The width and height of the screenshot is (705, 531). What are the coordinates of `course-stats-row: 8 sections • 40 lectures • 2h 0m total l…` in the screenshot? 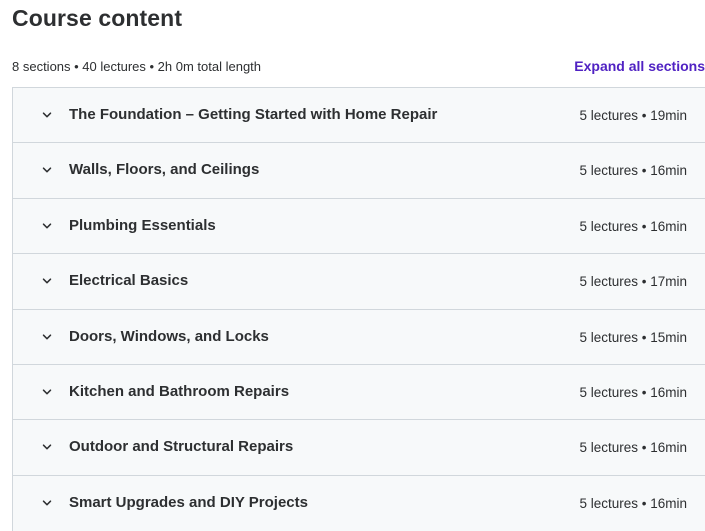 It's located at (358, 68).